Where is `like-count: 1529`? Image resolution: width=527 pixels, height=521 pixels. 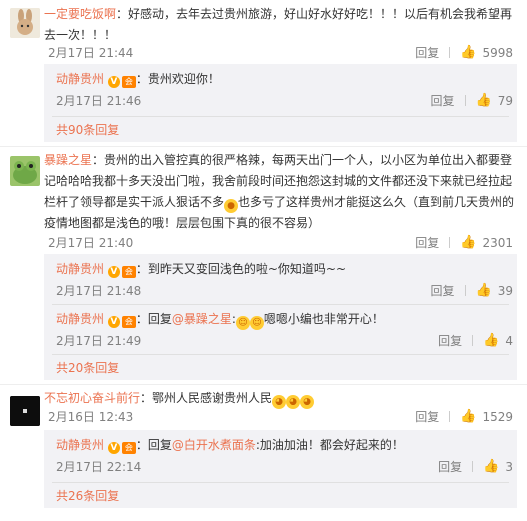
like-count: 1529 is located at coordinates (497, 416).